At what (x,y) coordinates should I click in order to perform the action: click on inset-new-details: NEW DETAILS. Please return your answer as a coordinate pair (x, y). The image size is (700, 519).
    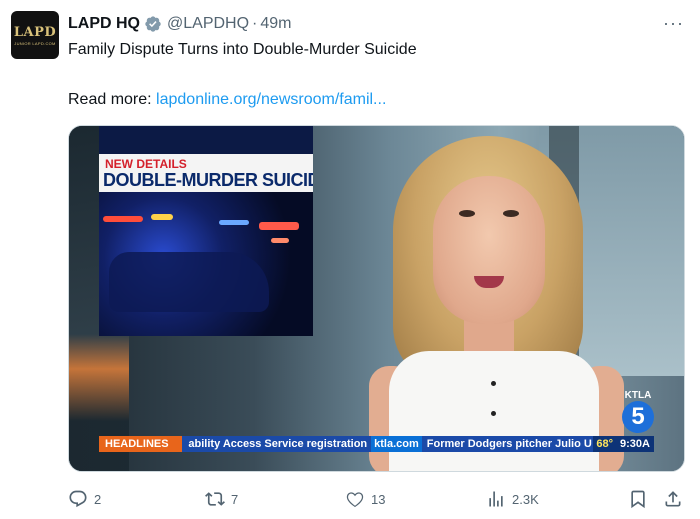
    Looking at the image, I should click on (146, 164).